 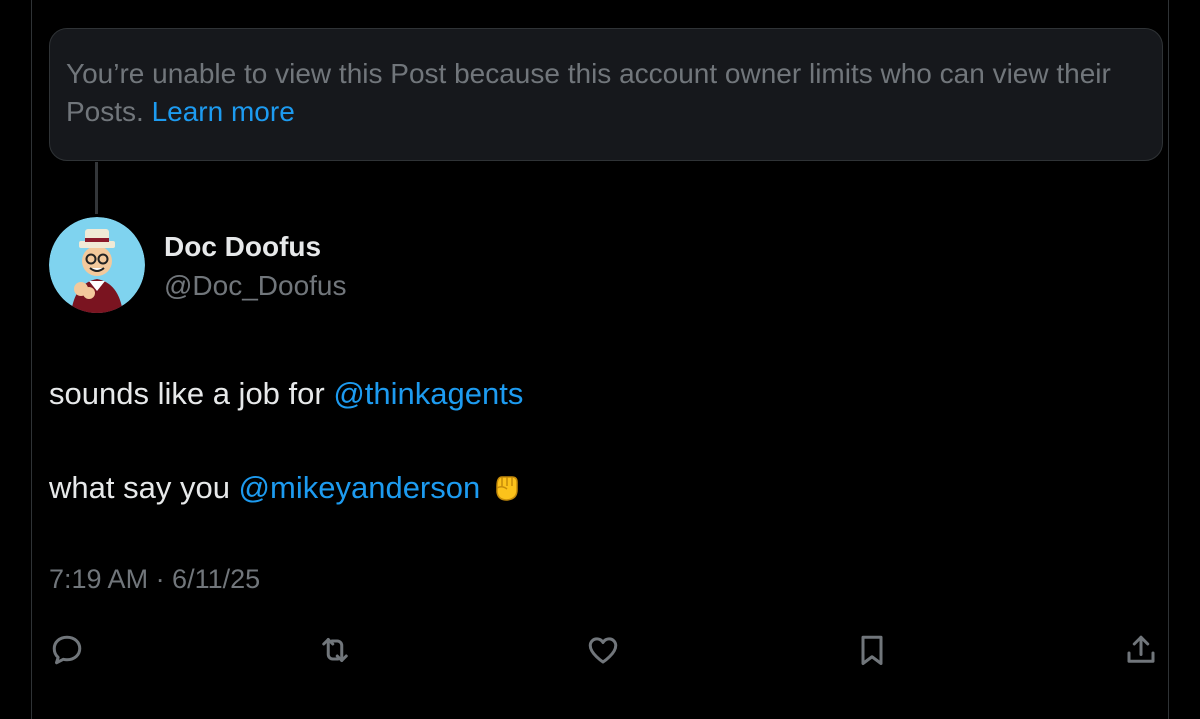 I want to click on mention-mikeyanderson-link: @mikeyanderson, so click(x=360, y=487).